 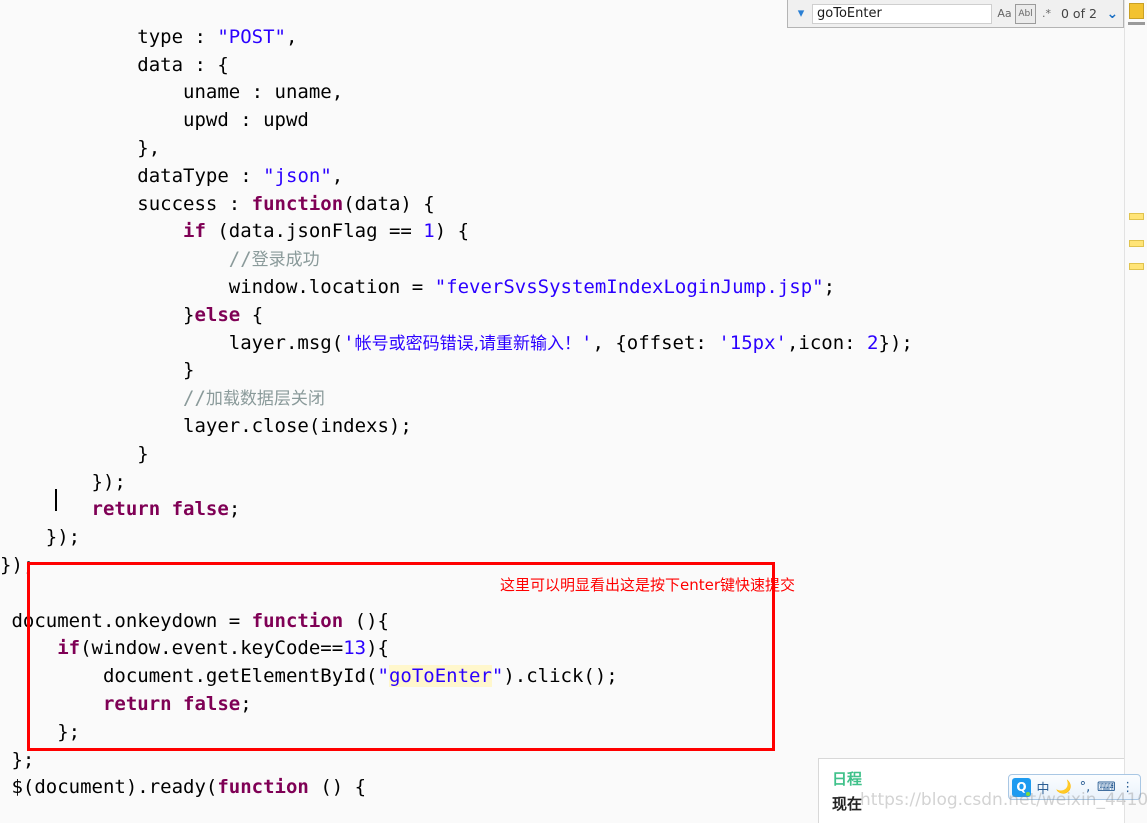 What do you see at coordinates (183, 64) in the screenshot?
I see `code-line: data : {` at bounding box center [183, 64].